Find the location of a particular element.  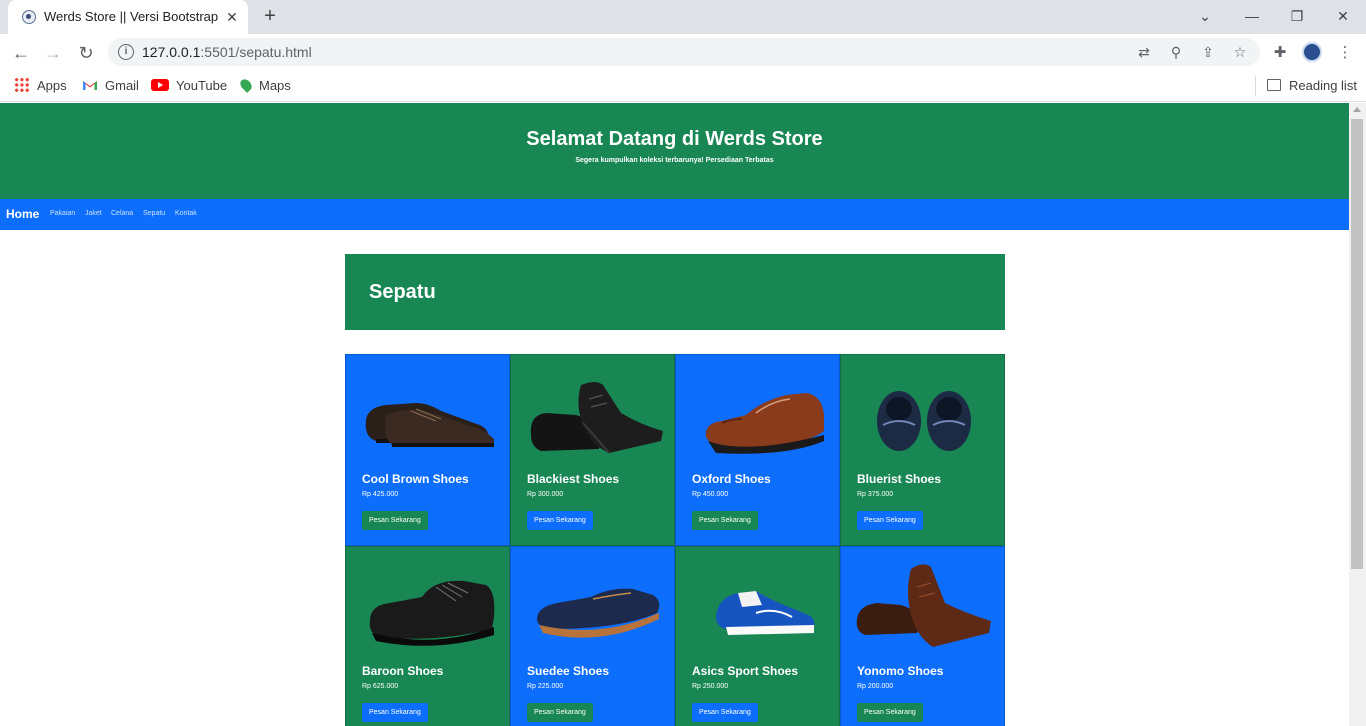

bookmark-label: Gmail is located at coordinates (122, 85).